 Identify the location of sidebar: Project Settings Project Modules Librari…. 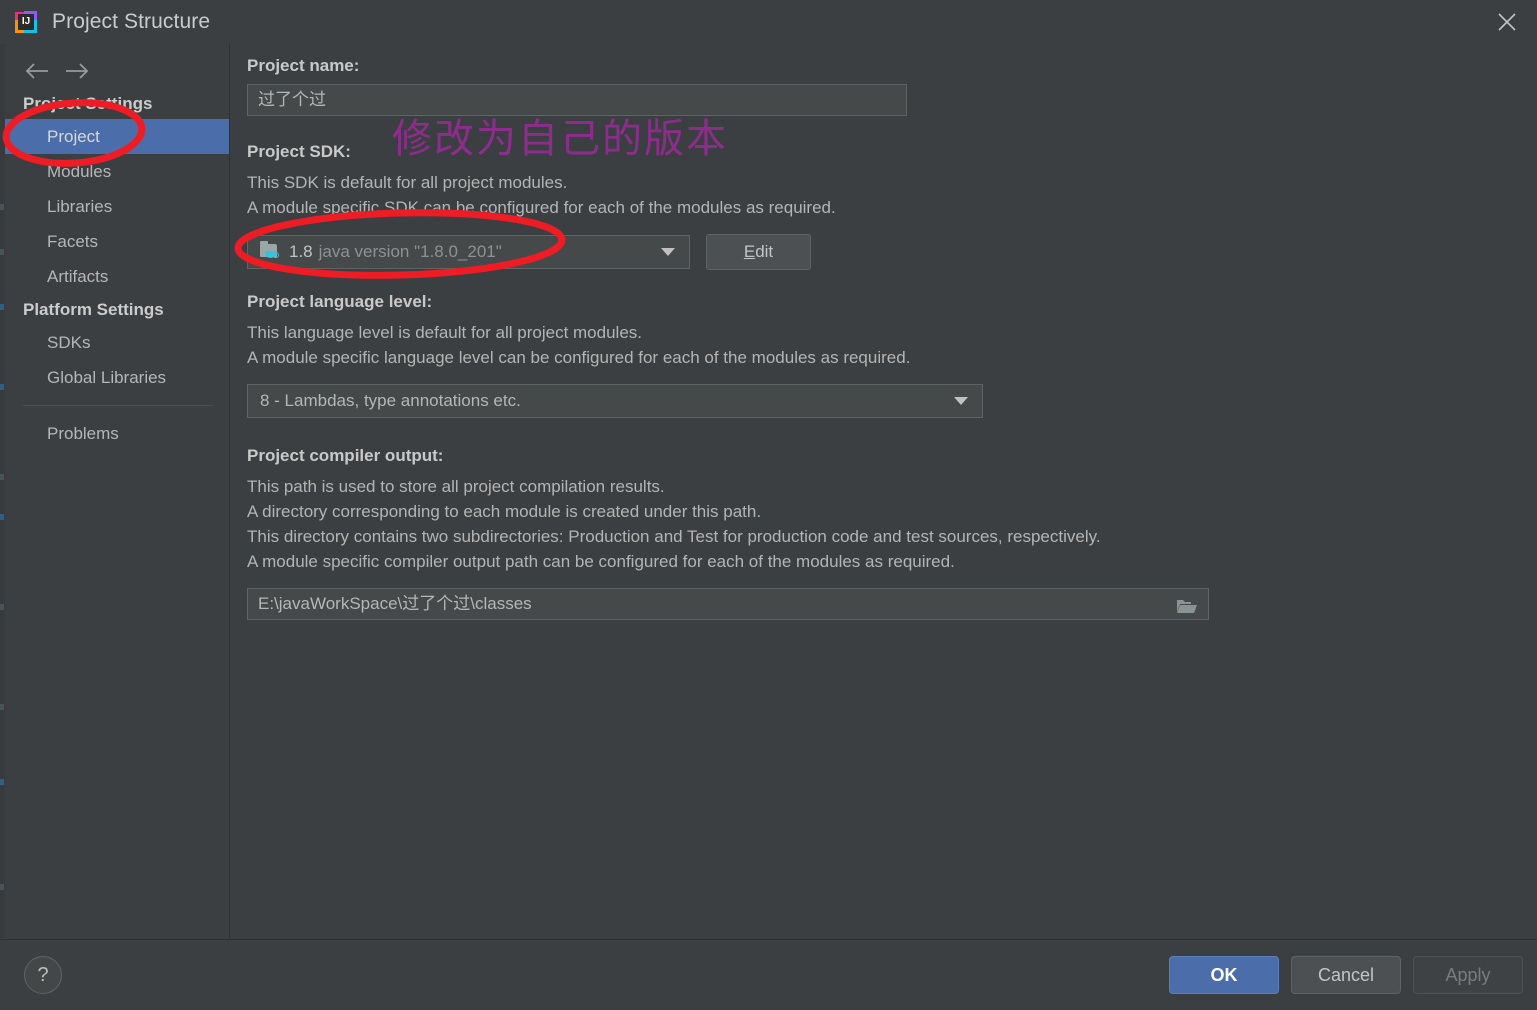
(117, 491).